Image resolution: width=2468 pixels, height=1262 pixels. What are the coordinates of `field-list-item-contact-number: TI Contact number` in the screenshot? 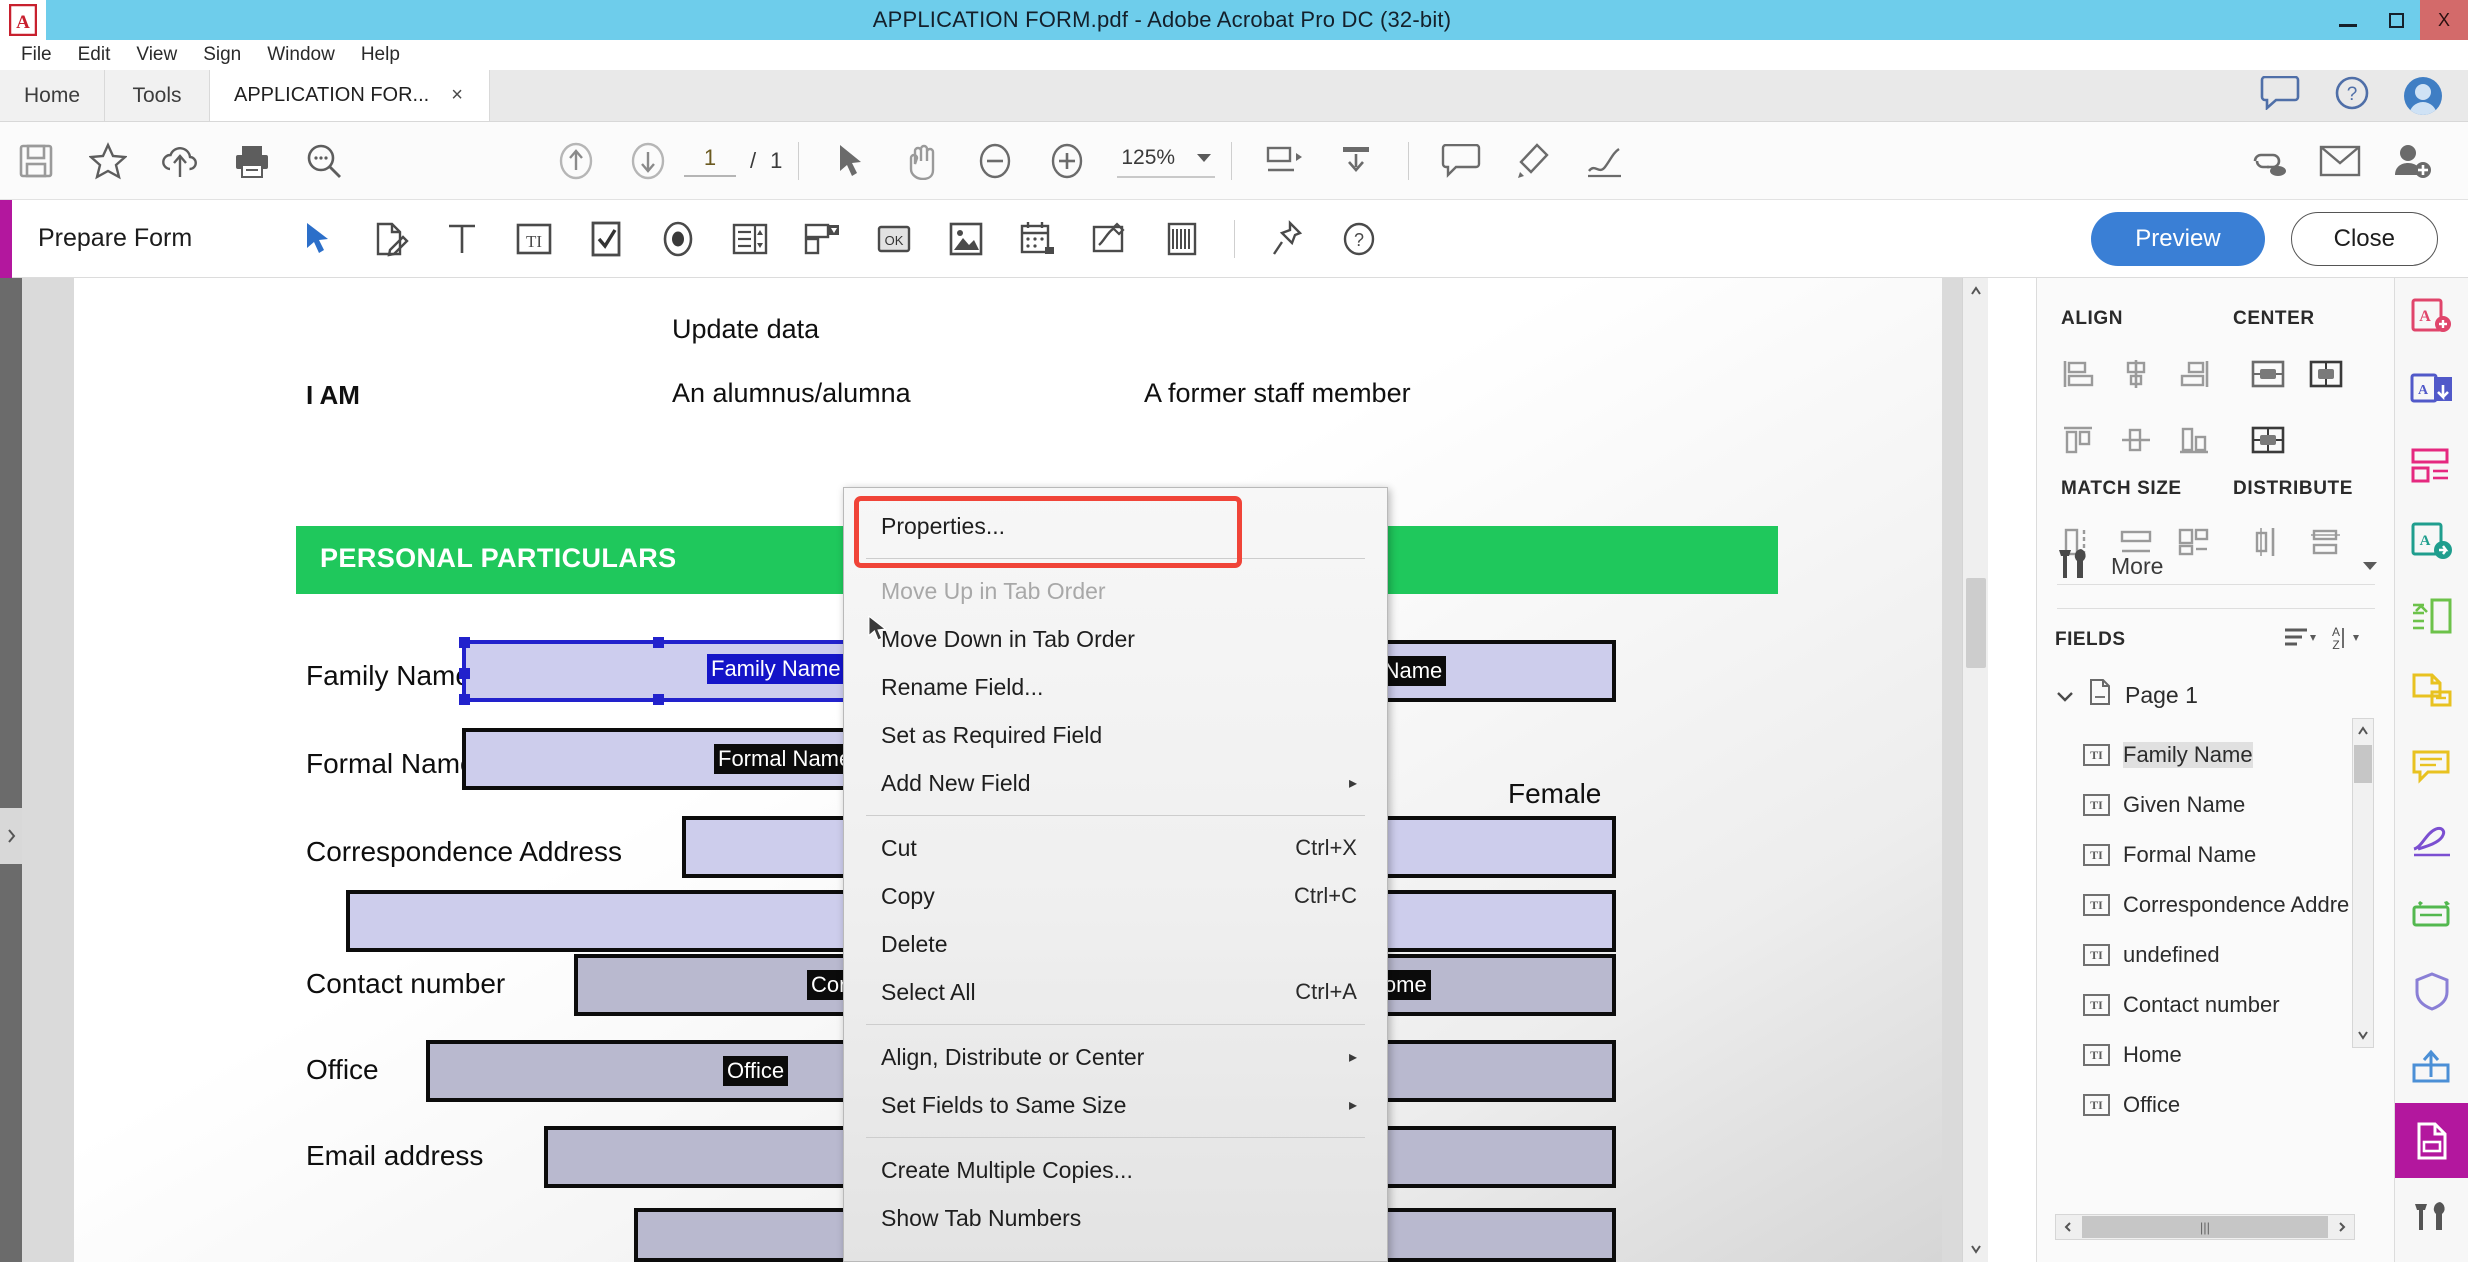 It's located at (2216, 1005).